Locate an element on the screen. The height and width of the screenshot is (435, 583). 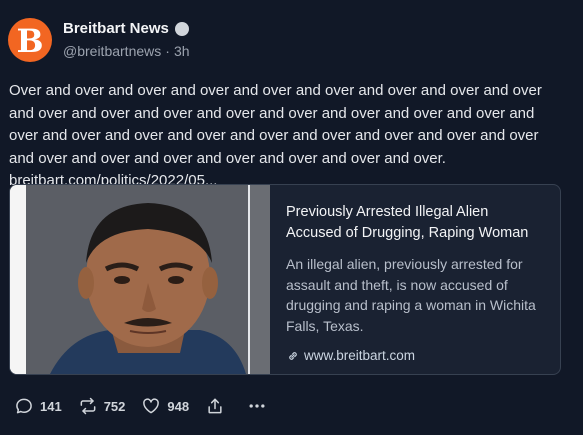
avatar-letter: B is located at coordinates (30, 41).